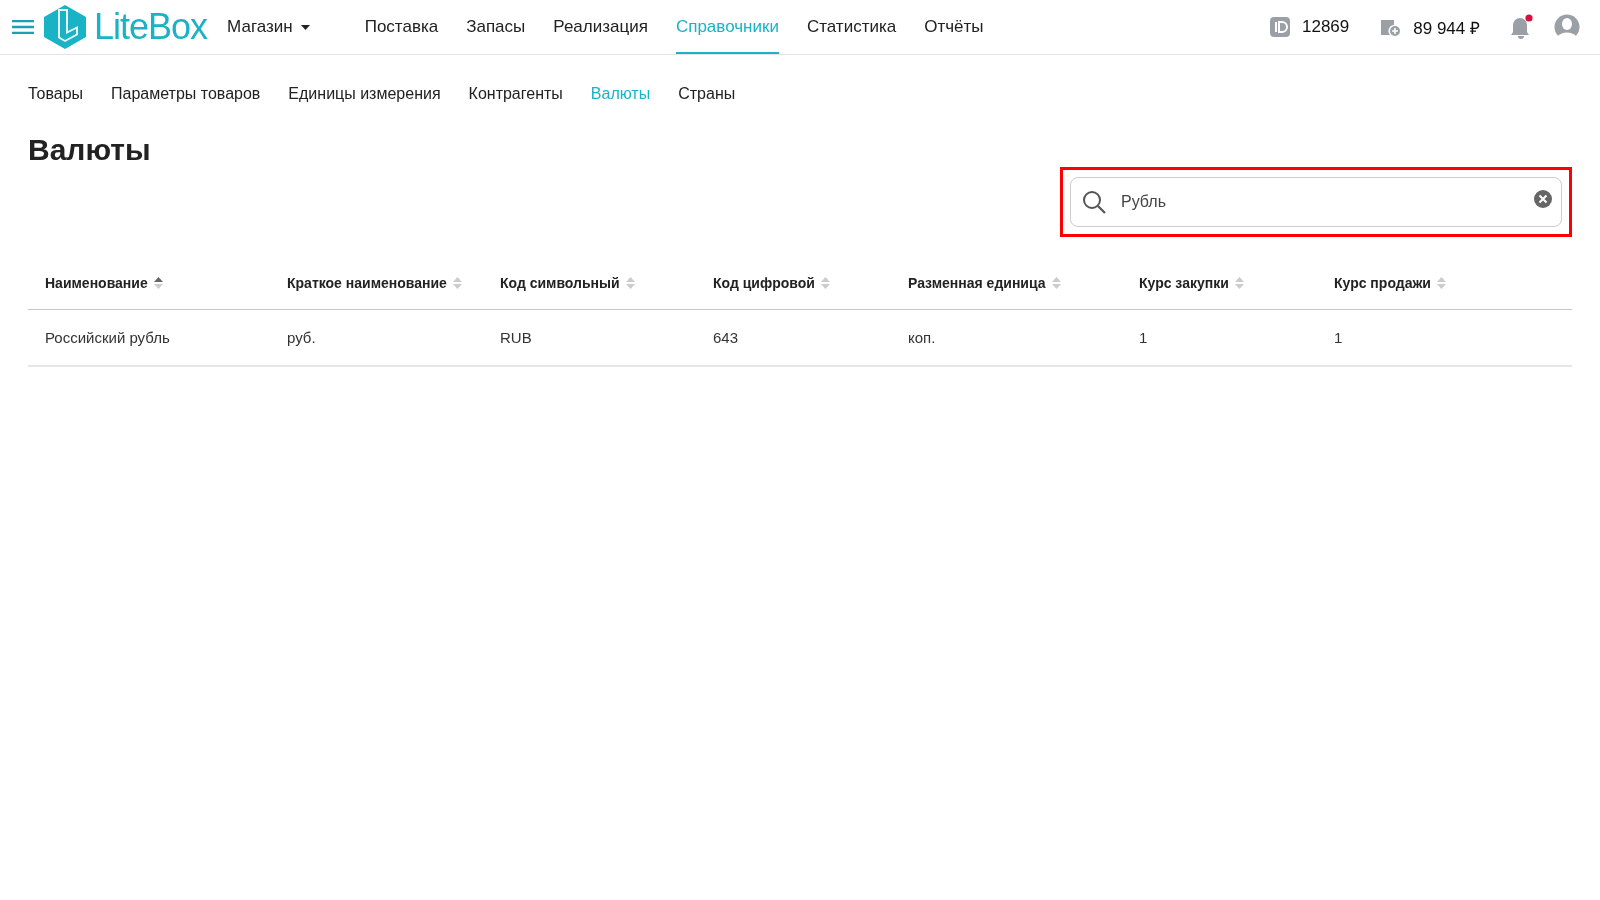 This screenshot has height=900, width=1600. Describe the element at coordinates (922, 337) in the screenshot. I see `table-cell-text: коп.` at that location.